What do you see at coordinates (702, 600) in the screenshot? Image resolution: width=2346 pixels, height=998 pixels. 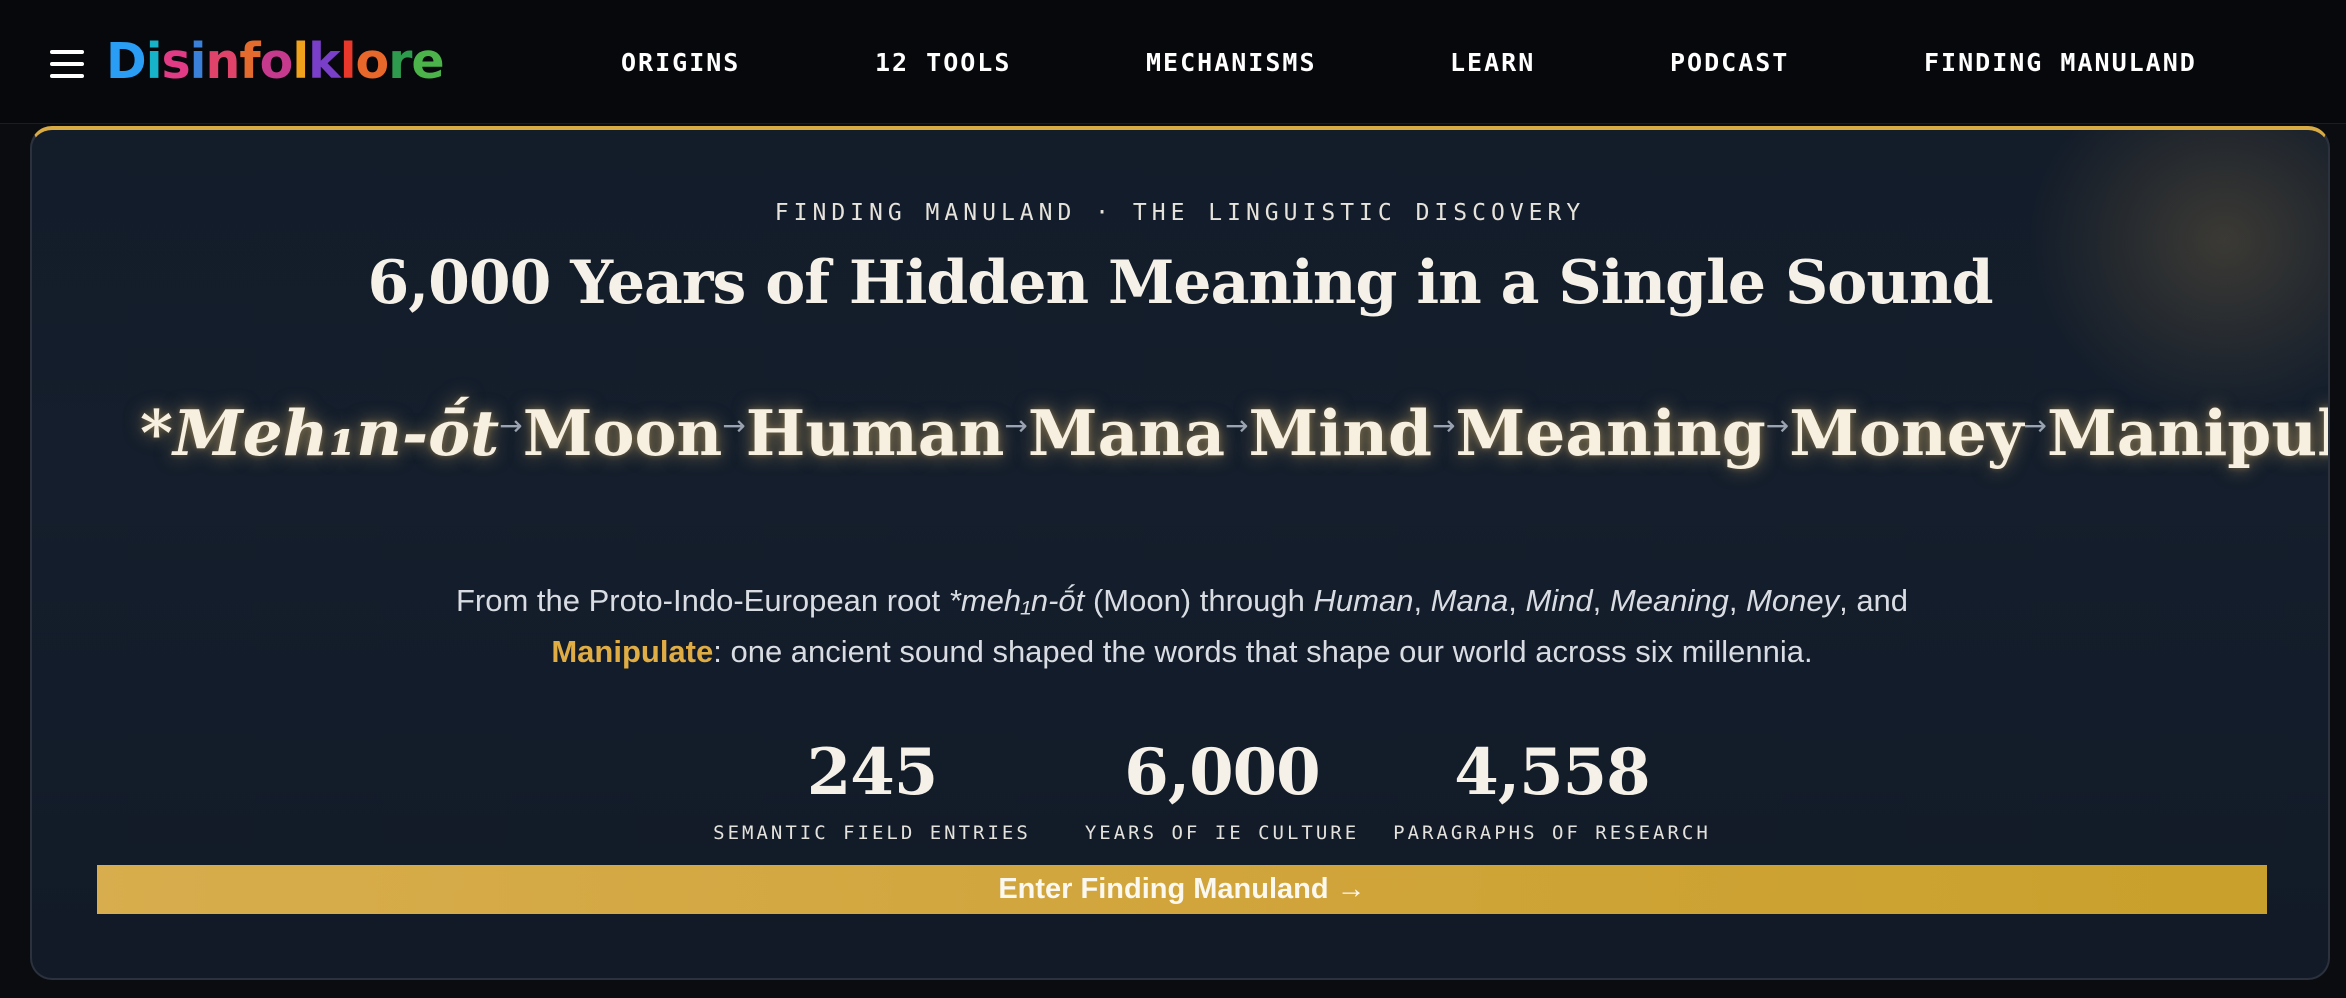 I see `desc-text: From the Proto-Indo-European root` at bounding box center [702, 600].